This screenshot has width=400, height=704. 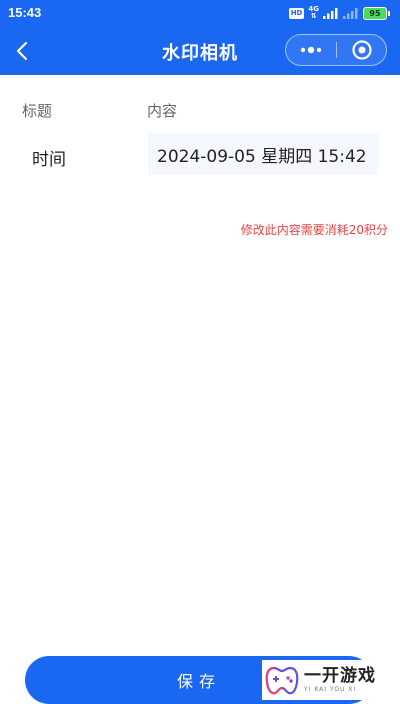 I want to click on header: 15:43 HD 4G ⇅ 95 水印相机, so click(x=200, y=37).